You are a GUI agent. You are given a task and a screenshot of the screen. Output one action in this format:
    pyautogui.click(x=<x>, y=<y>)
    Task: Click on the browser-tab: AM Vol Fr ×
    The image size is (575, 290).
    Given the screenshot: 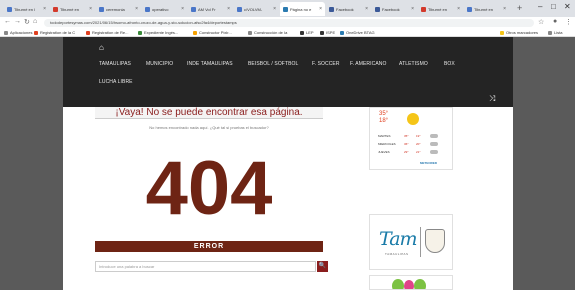 What is the action you would take?
    pyautogui.click(x=210, y=9)
    